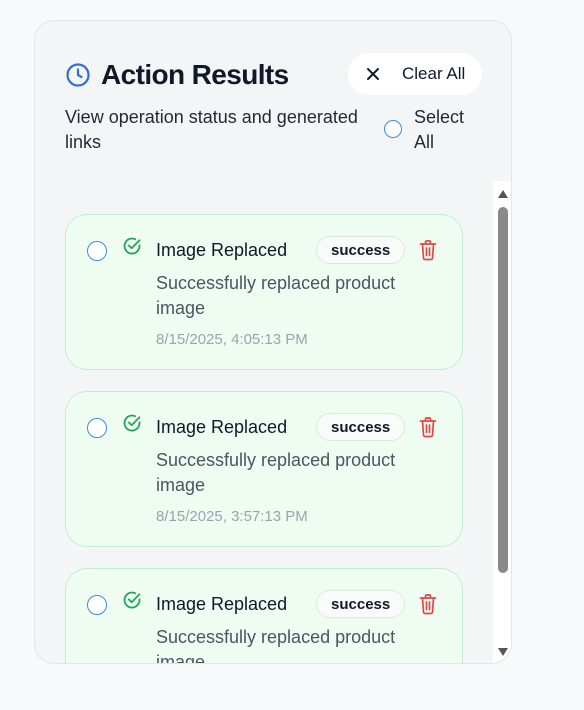  Describe the element at coordinates (503, 652) in the screenshot. I see `scroll-down-arrow-icon` at that location.